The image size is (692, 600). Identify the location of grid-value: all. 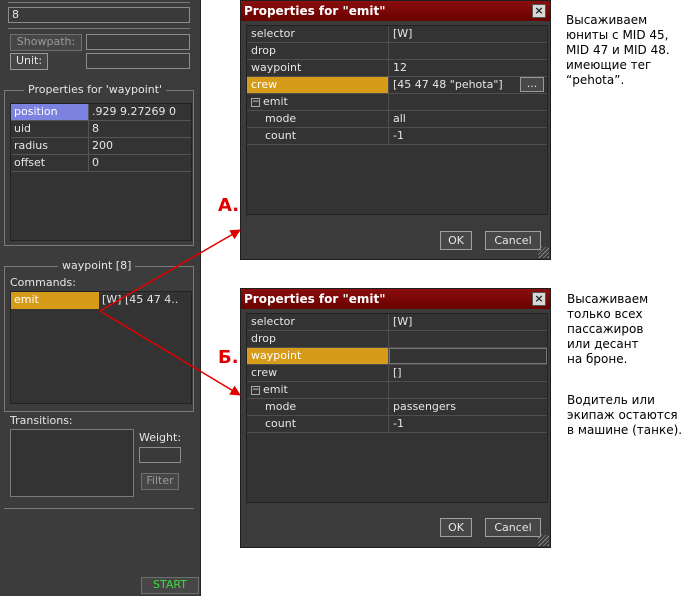
(399, 118).